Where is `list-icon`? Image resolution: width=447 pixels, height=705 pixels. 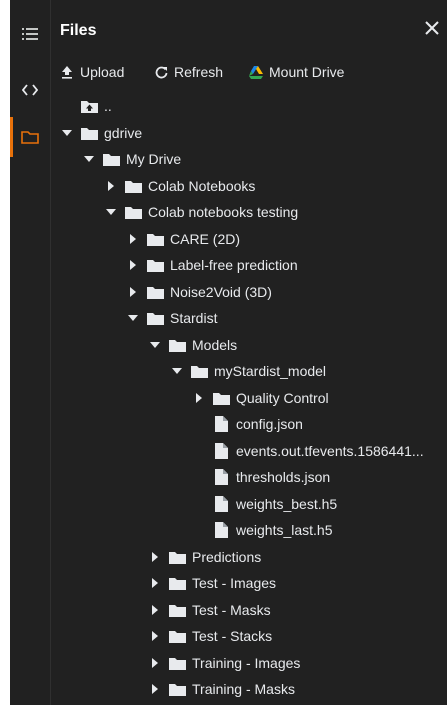 list-icon is located at coordinates (30, 34).